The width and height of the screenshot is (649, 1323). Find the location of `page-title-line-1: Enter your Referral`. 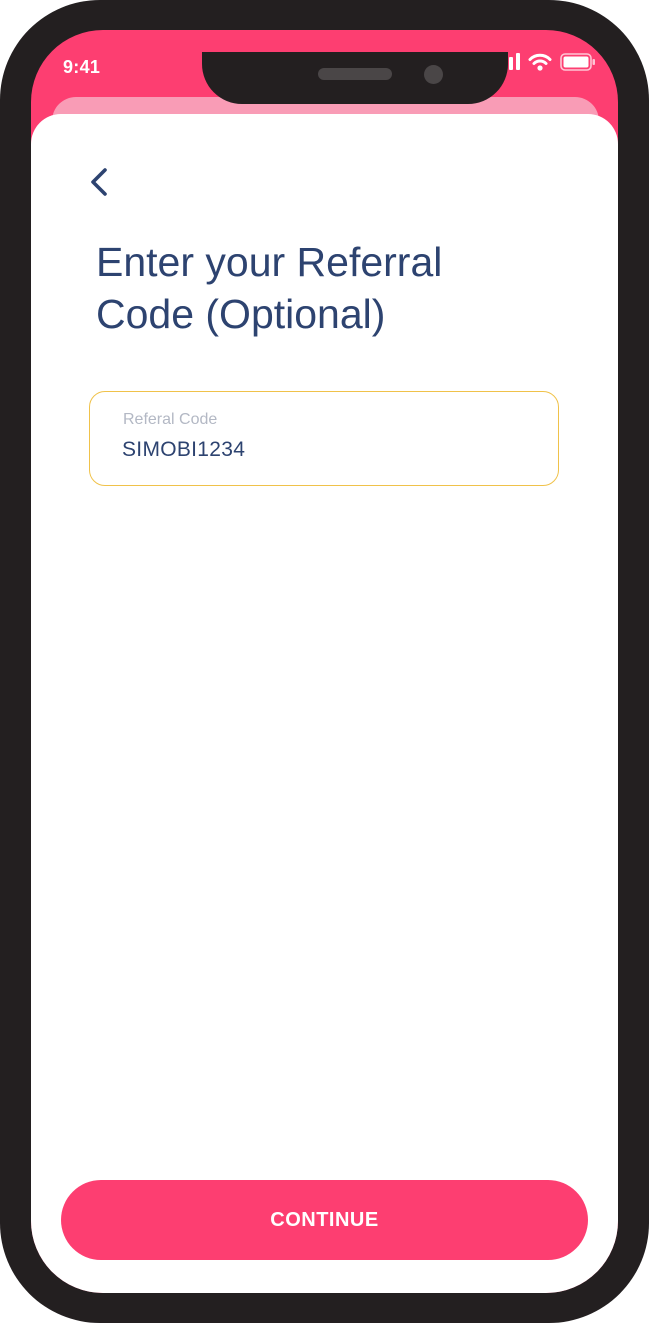

page-title-line-1: Enter your Referral is located at coordinates (269, 262).